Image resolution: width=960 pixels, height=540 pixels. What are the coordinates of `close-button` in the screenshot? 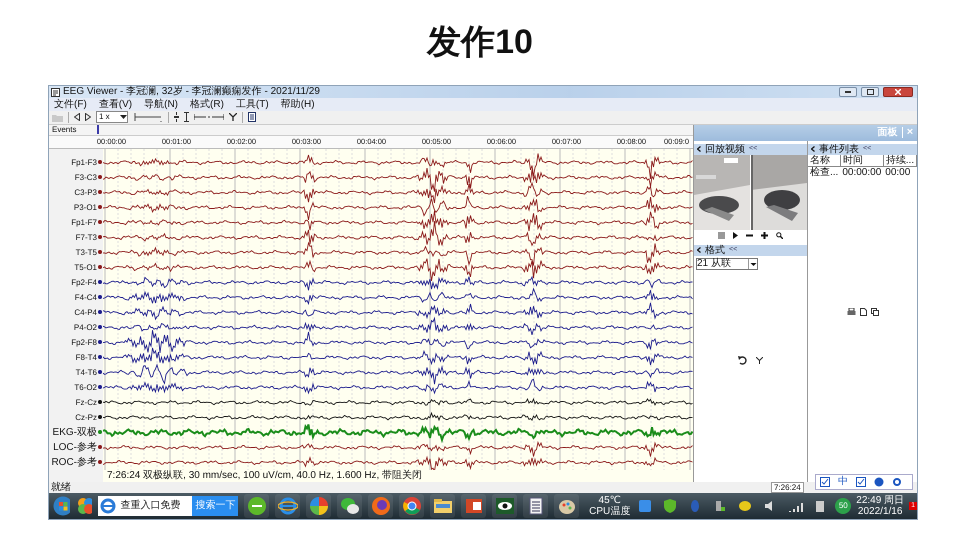 It's located at (898, 92).